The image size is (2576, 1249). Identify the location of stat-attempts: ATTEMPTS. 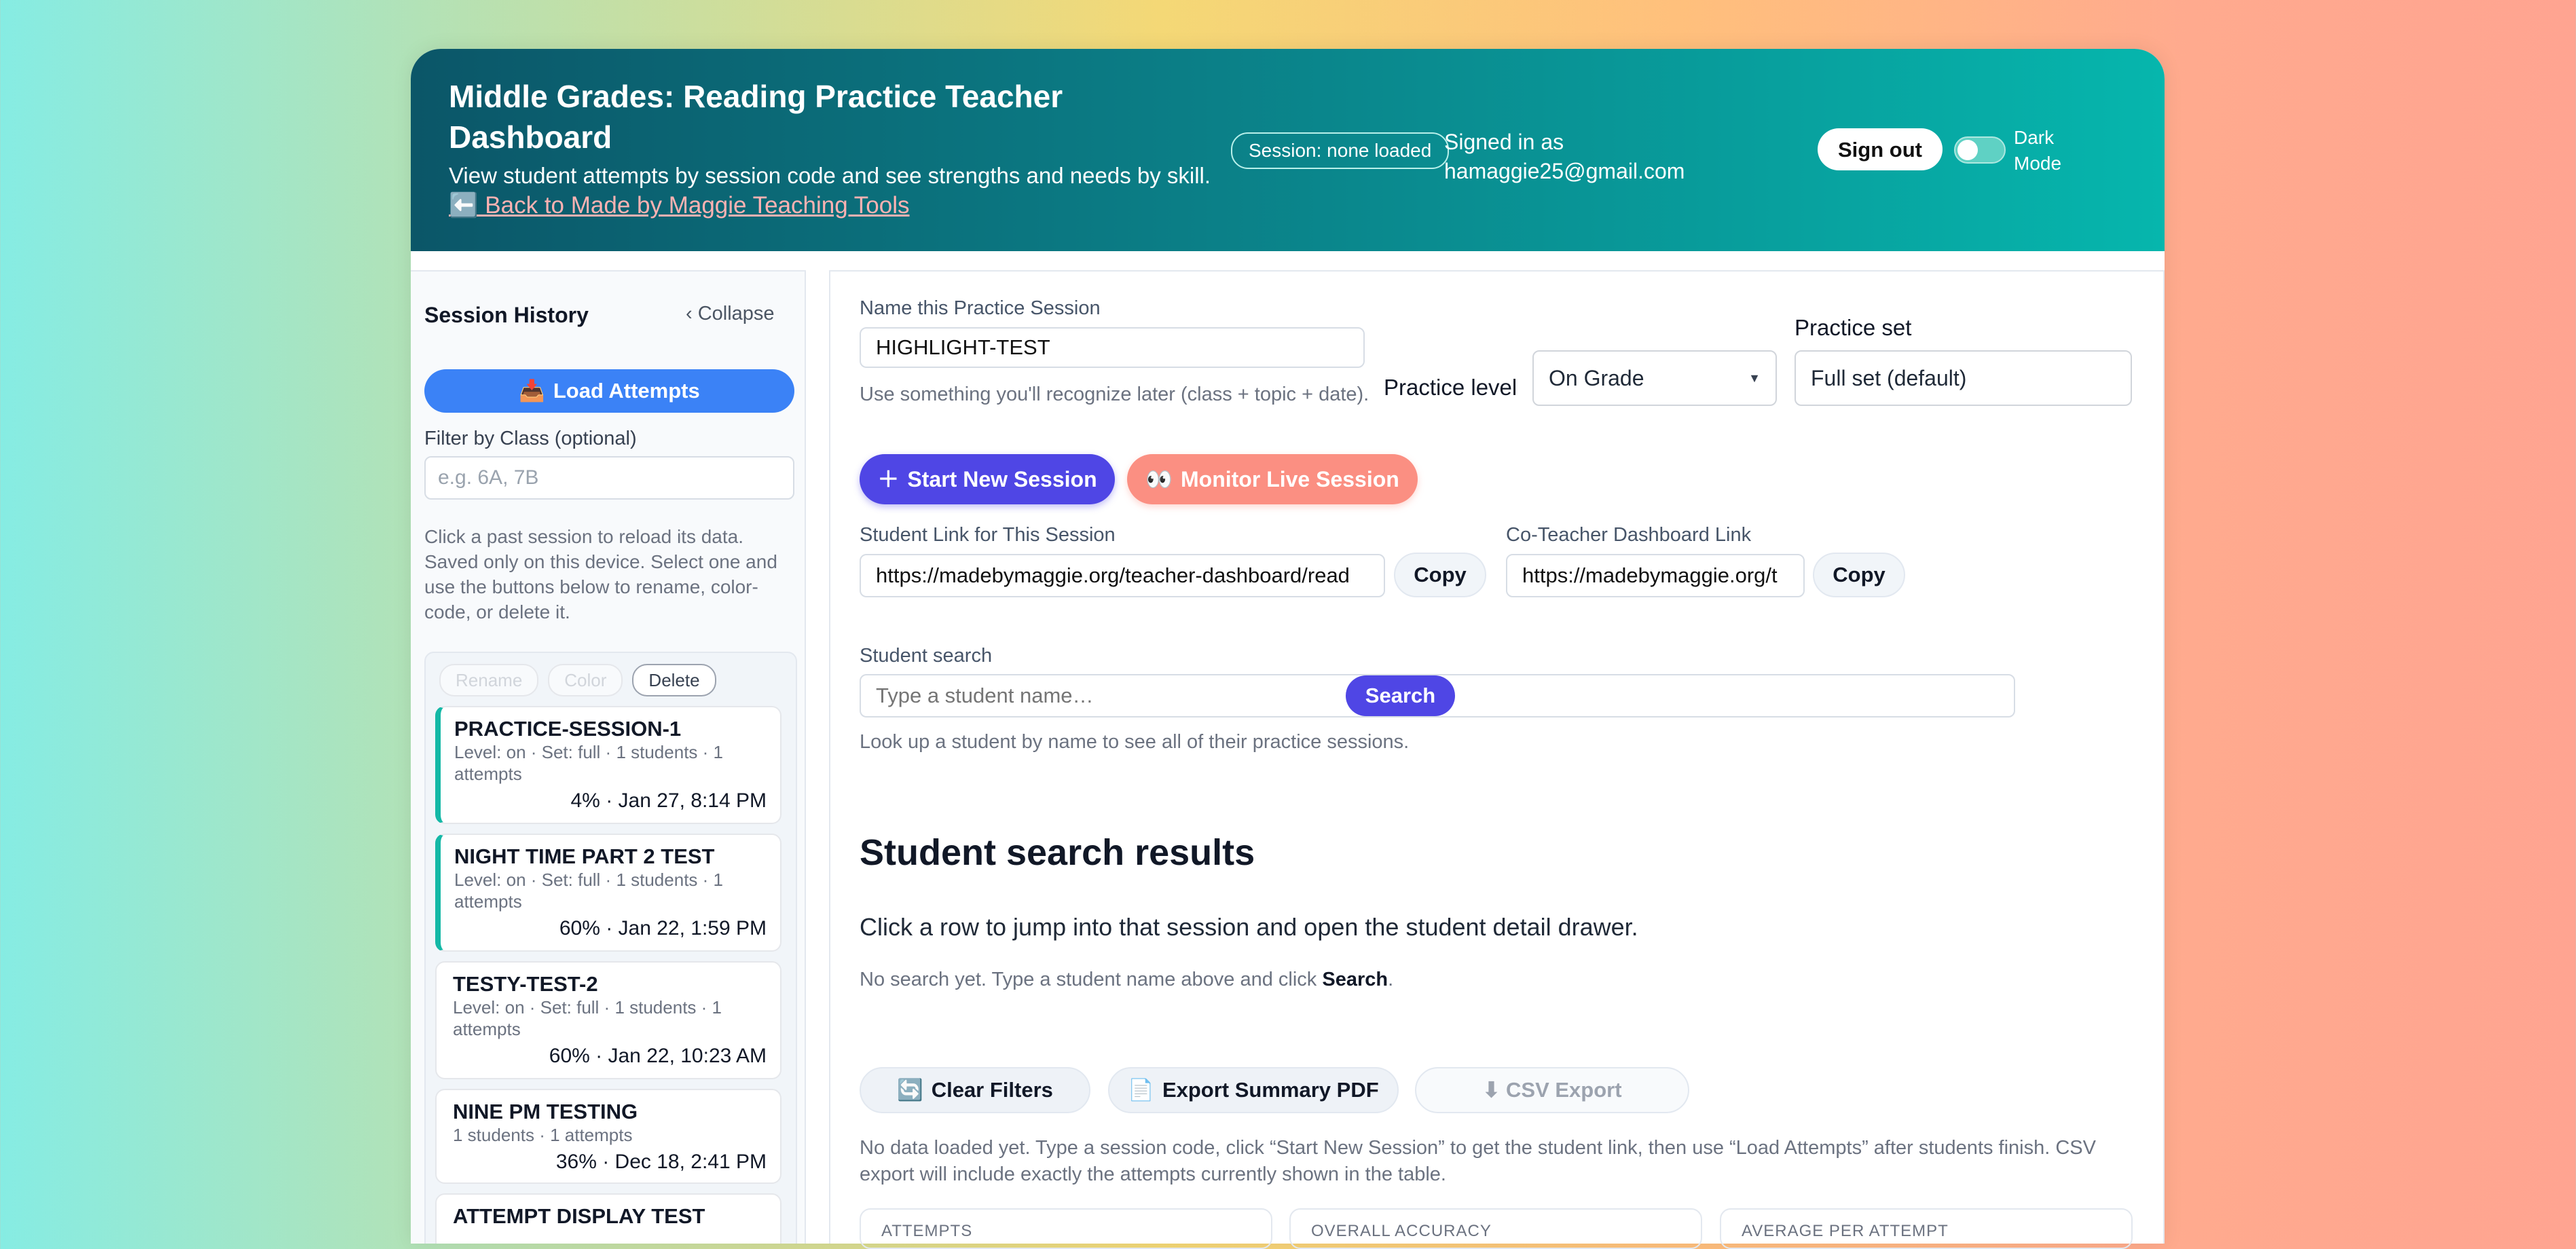
(1066, 1229).